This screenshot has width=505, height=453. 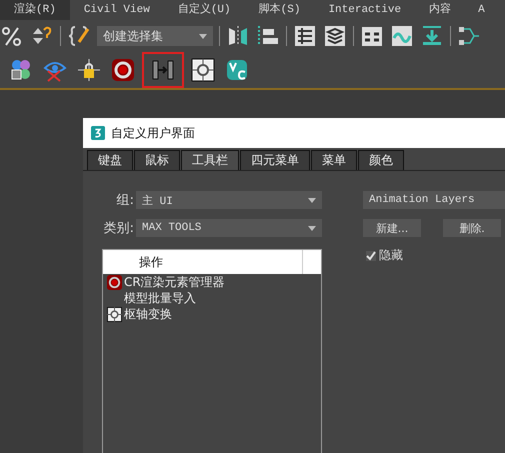 What do you see at coordinates (204, 10) in the screenshot?
I see `menu-item: 自定义(U)` at bounding box center [204, 10].